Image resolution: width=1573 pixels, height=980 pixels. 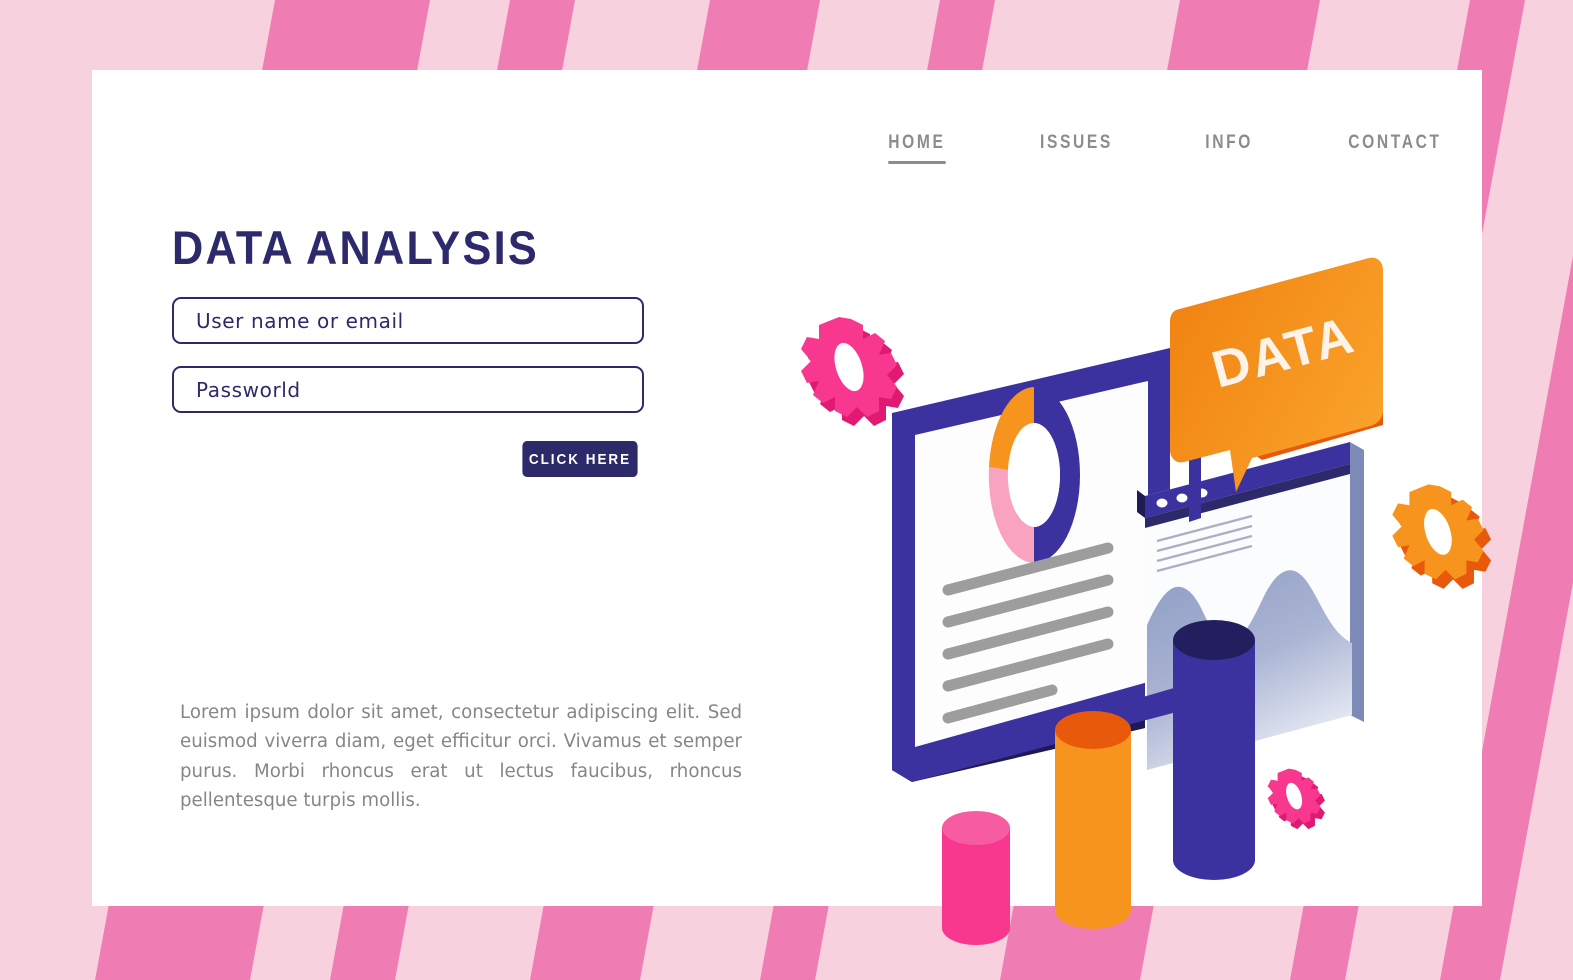 What do you see at coordinates (852, 371) in the screenshot?
I see `gear-icon-pink-large` at bounding box center [852, 371].